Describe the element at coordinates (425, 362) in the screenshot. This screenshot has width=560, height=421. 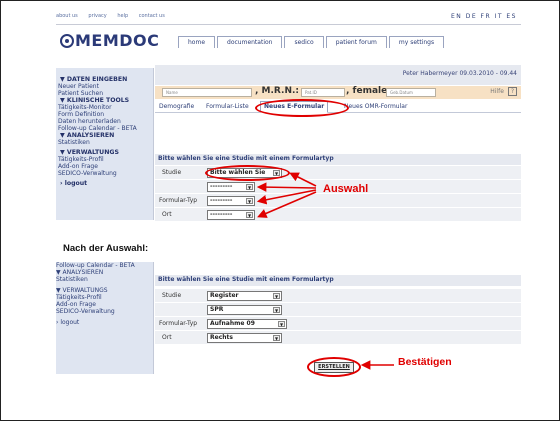
I see `bestaetigen-annotation: Bestätigen` at that location.